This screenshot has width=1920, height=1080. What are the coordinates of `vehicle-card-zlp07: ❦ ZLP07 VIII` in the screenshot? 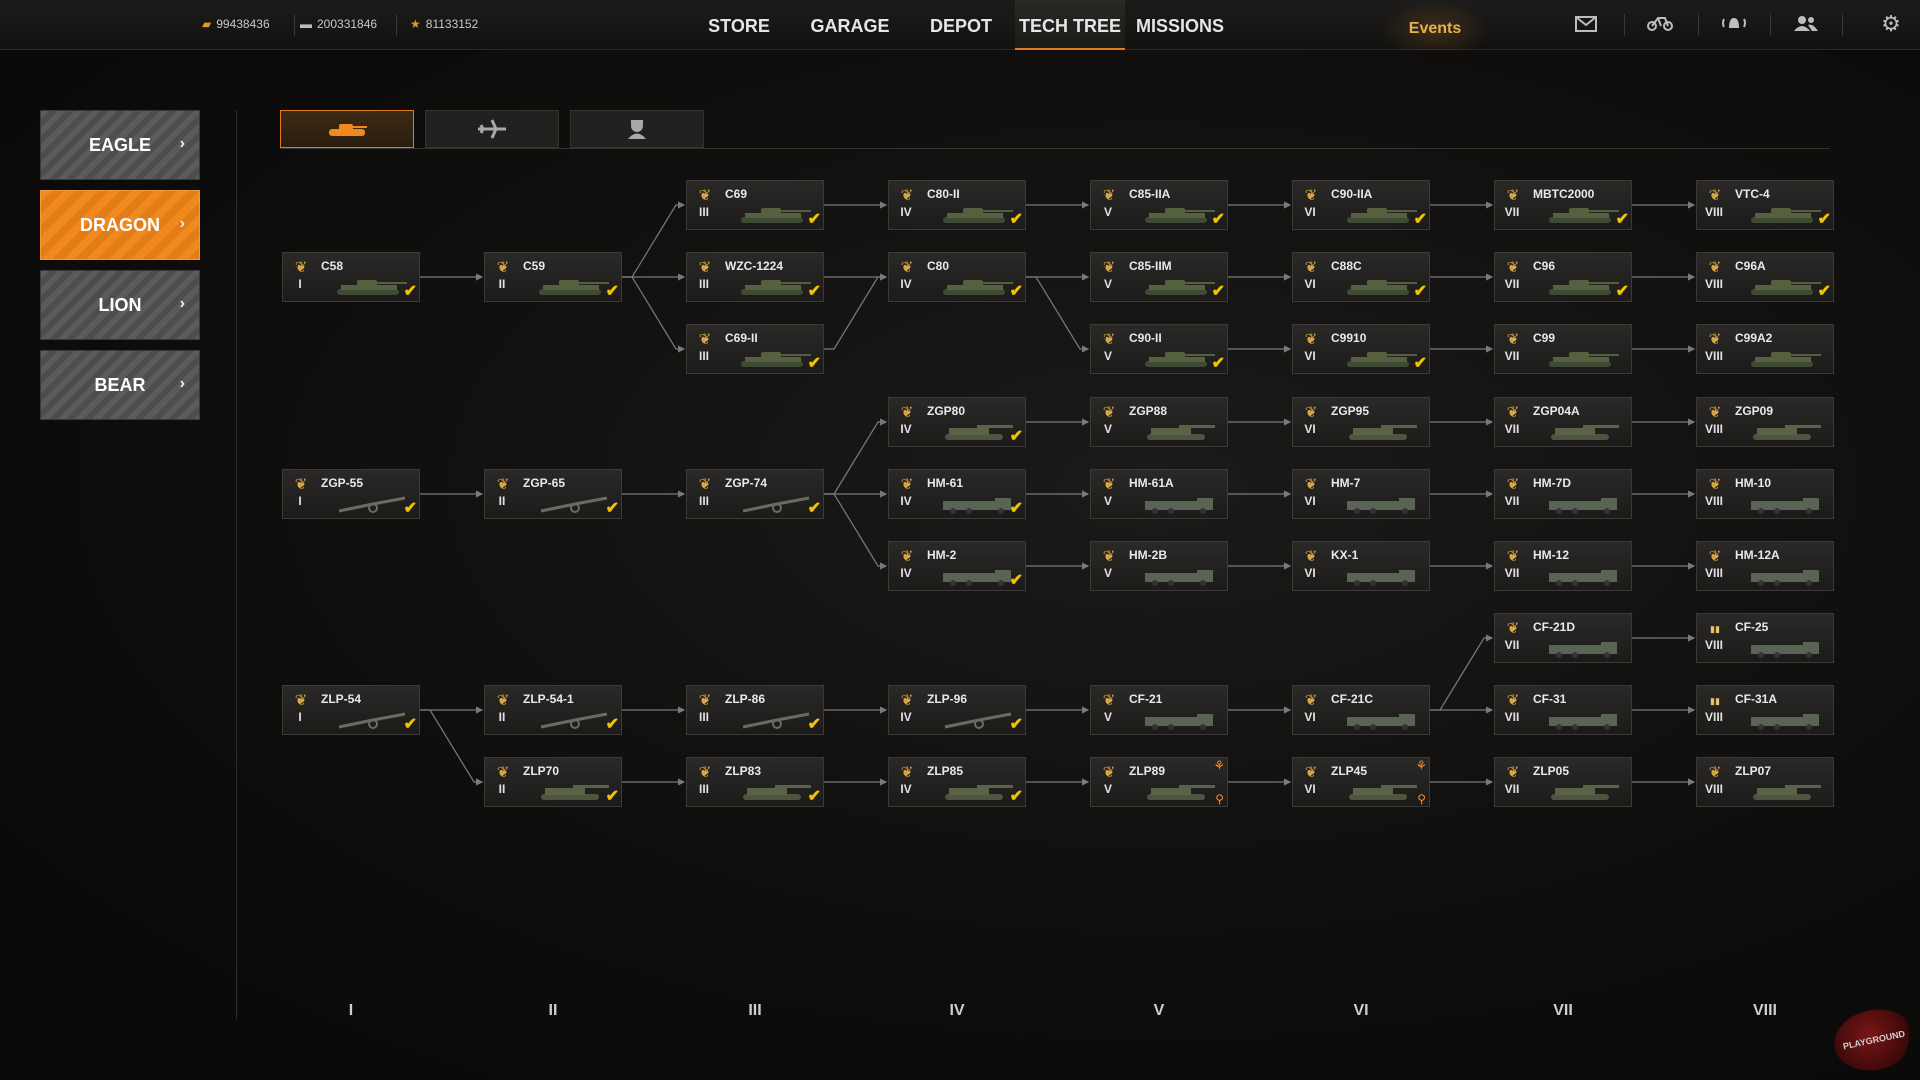 It's located at (1765, 782).